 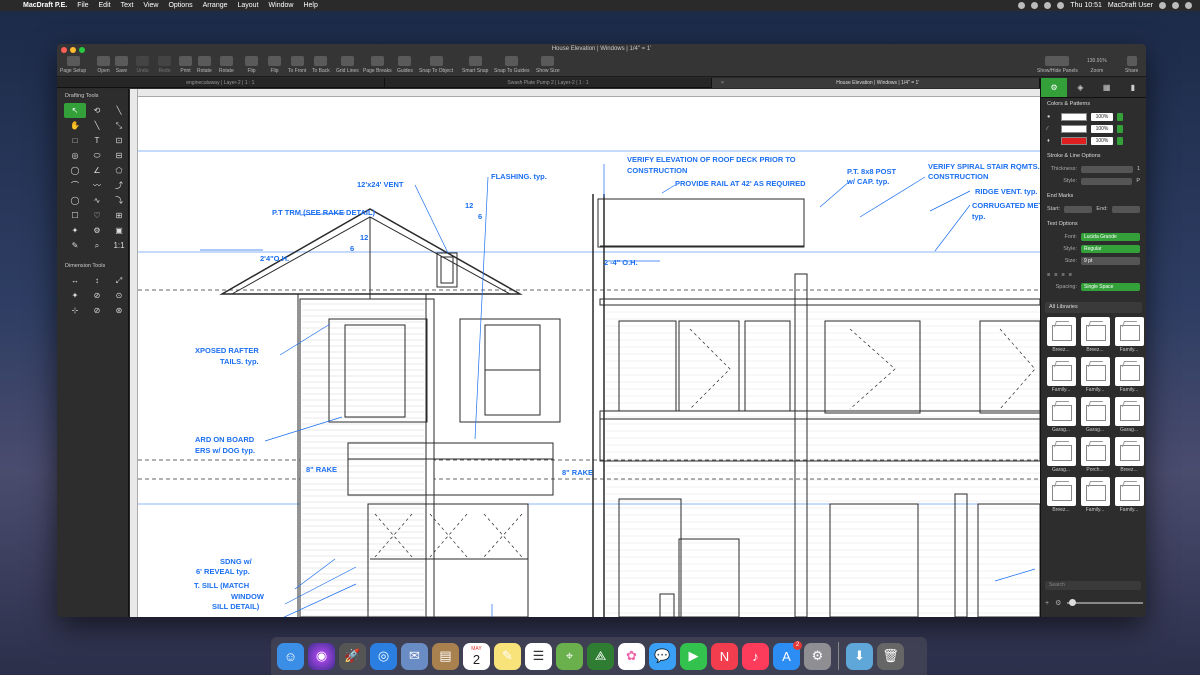 What do you see at coordinates (1093, 585) in the screenshot?
I see `library-search-input: Search` at bounding box center [1093, 585].